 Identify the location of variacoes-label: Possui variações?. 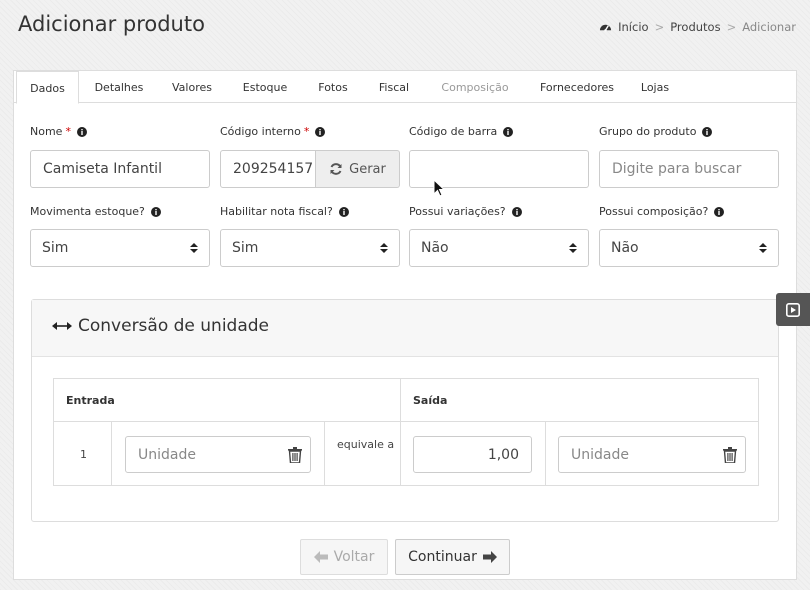
(465, 211).